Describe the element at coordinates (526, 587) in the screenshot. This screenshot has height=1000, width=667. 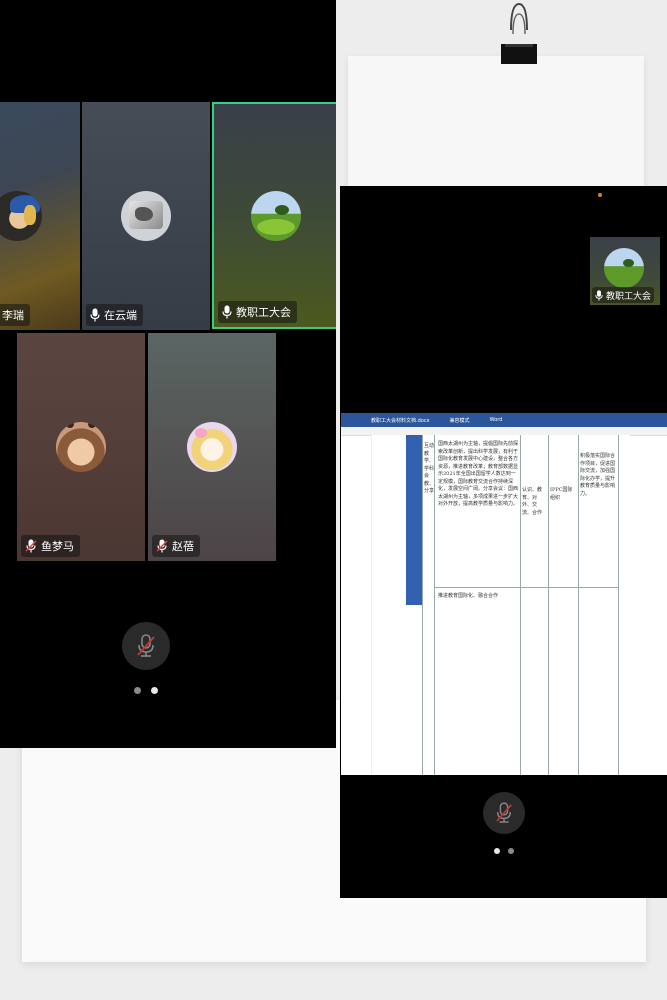
I see `table-row-divider` at that location.